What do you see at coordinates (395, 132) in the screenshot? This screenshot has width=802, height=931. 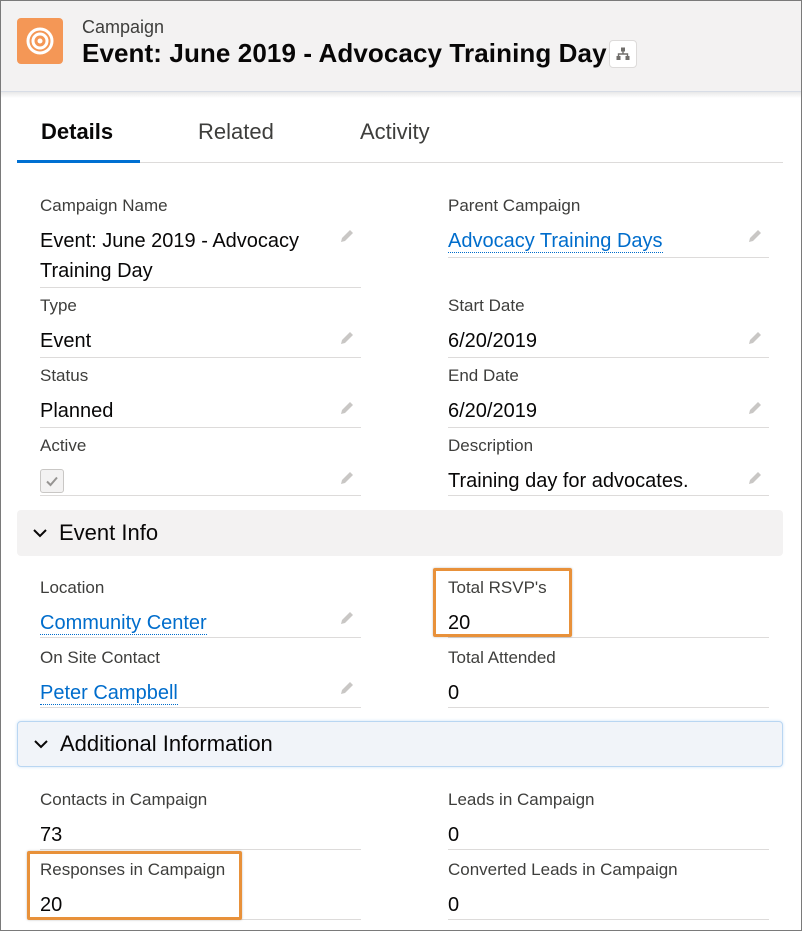 I see `tab-activity: Activity` at bounding box center [395, 132].